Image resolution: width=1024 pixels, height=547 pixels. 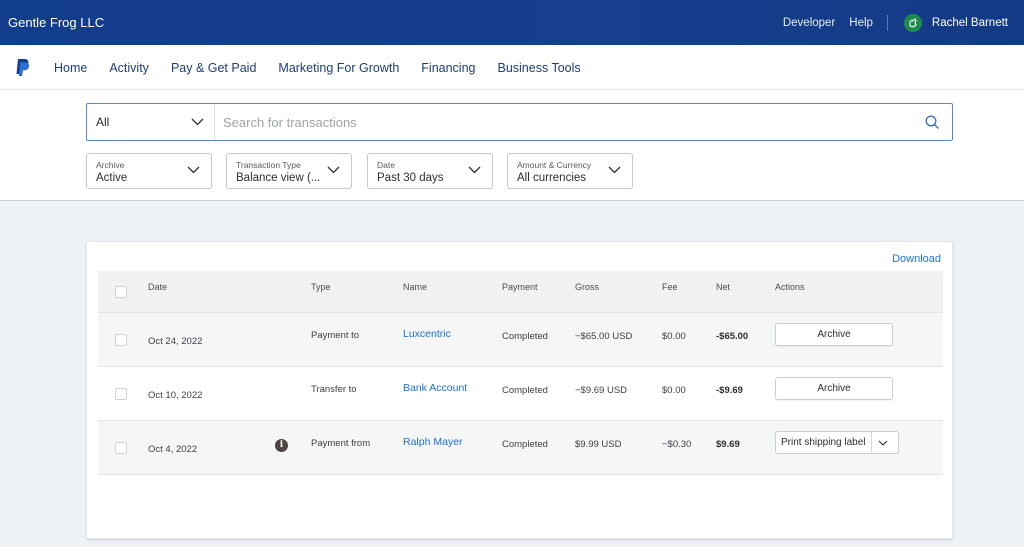 I want to click on top-bar-right: Developer Help Rachel Barnett, so click(x=895, y=22).